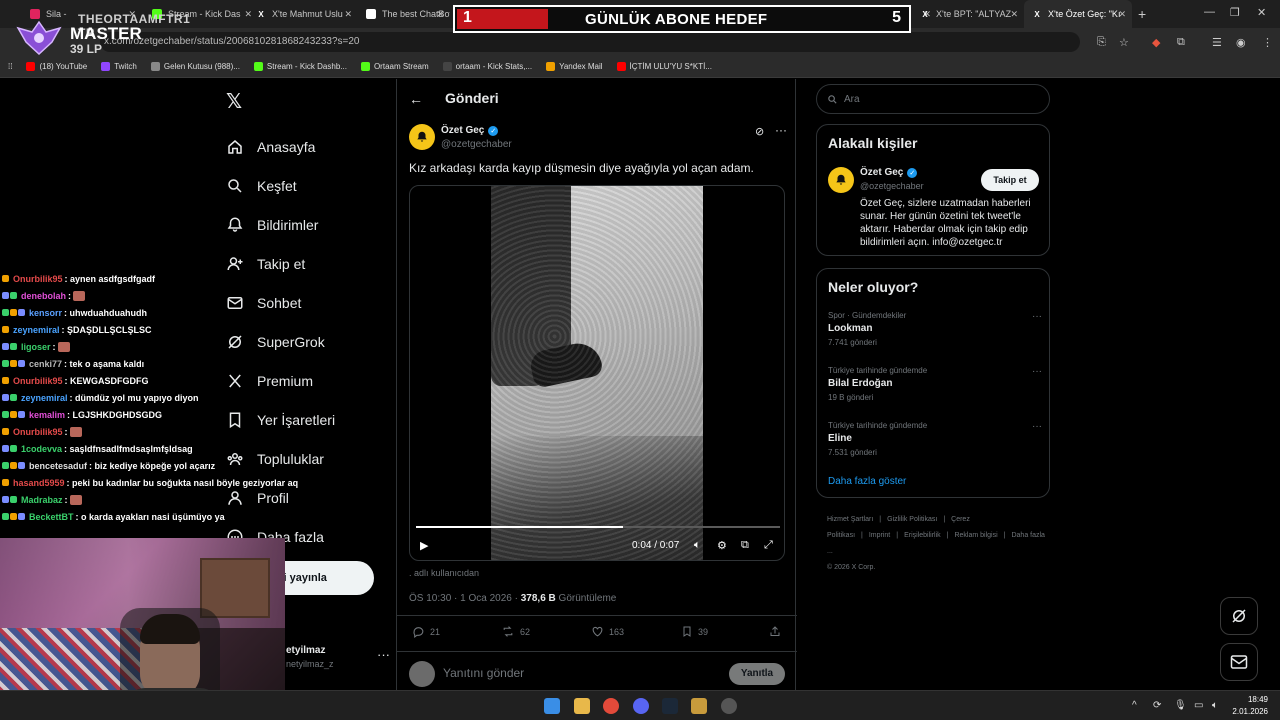 The height and width of the screenshot is (720, 1280). I want to click on browser-tab: The best ChatBot ✕, so click(404, 14).